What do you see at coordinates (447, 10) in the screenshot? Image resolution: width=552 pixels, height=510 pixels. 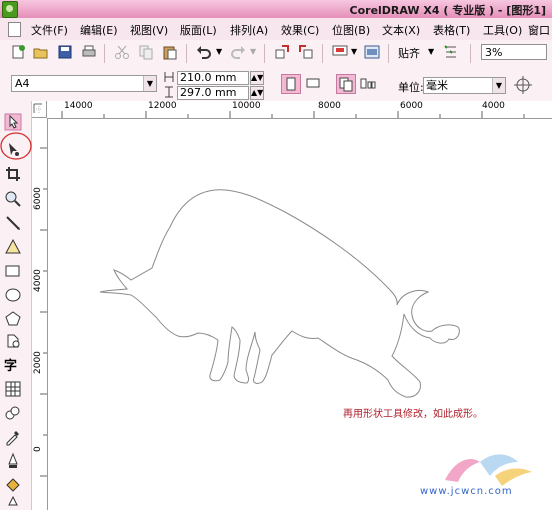 I see `window-title: CorelDRAW X4 ( 专业版 ) - [图形1]` at bounding box center [447, 10].